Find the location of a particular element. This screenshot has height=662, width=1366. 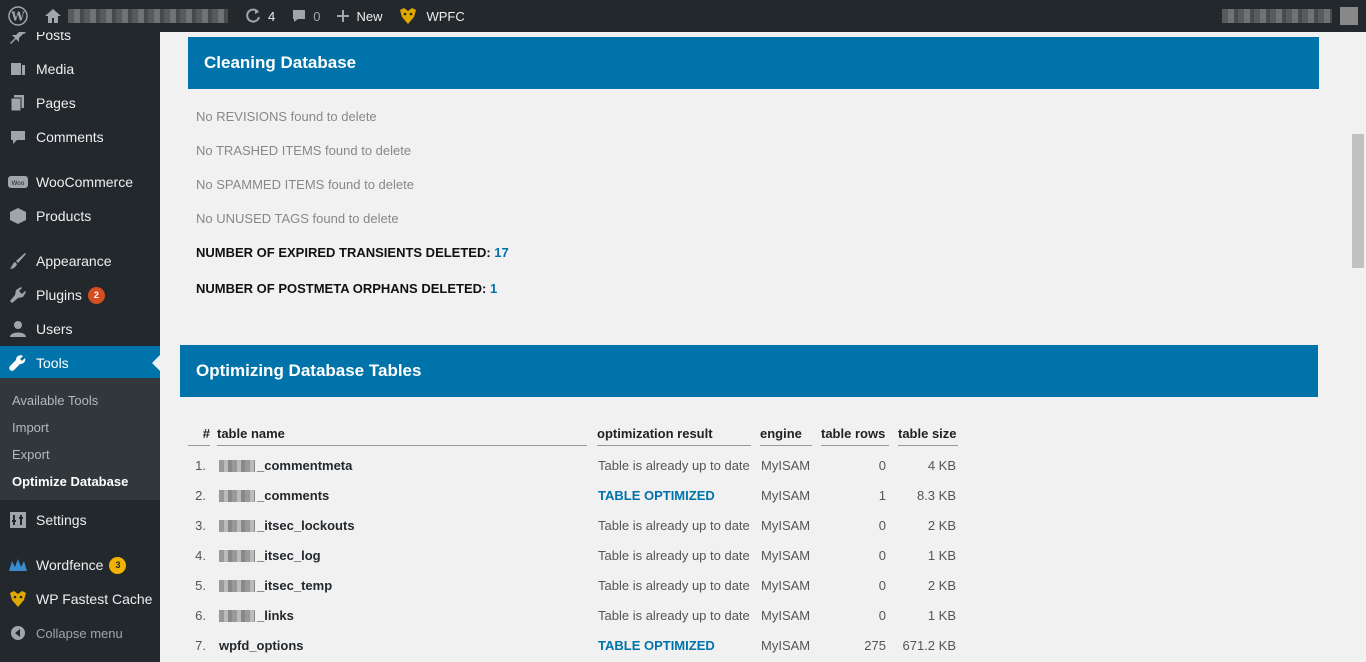

page-scrollbar is located at coordinates (1358, 347).